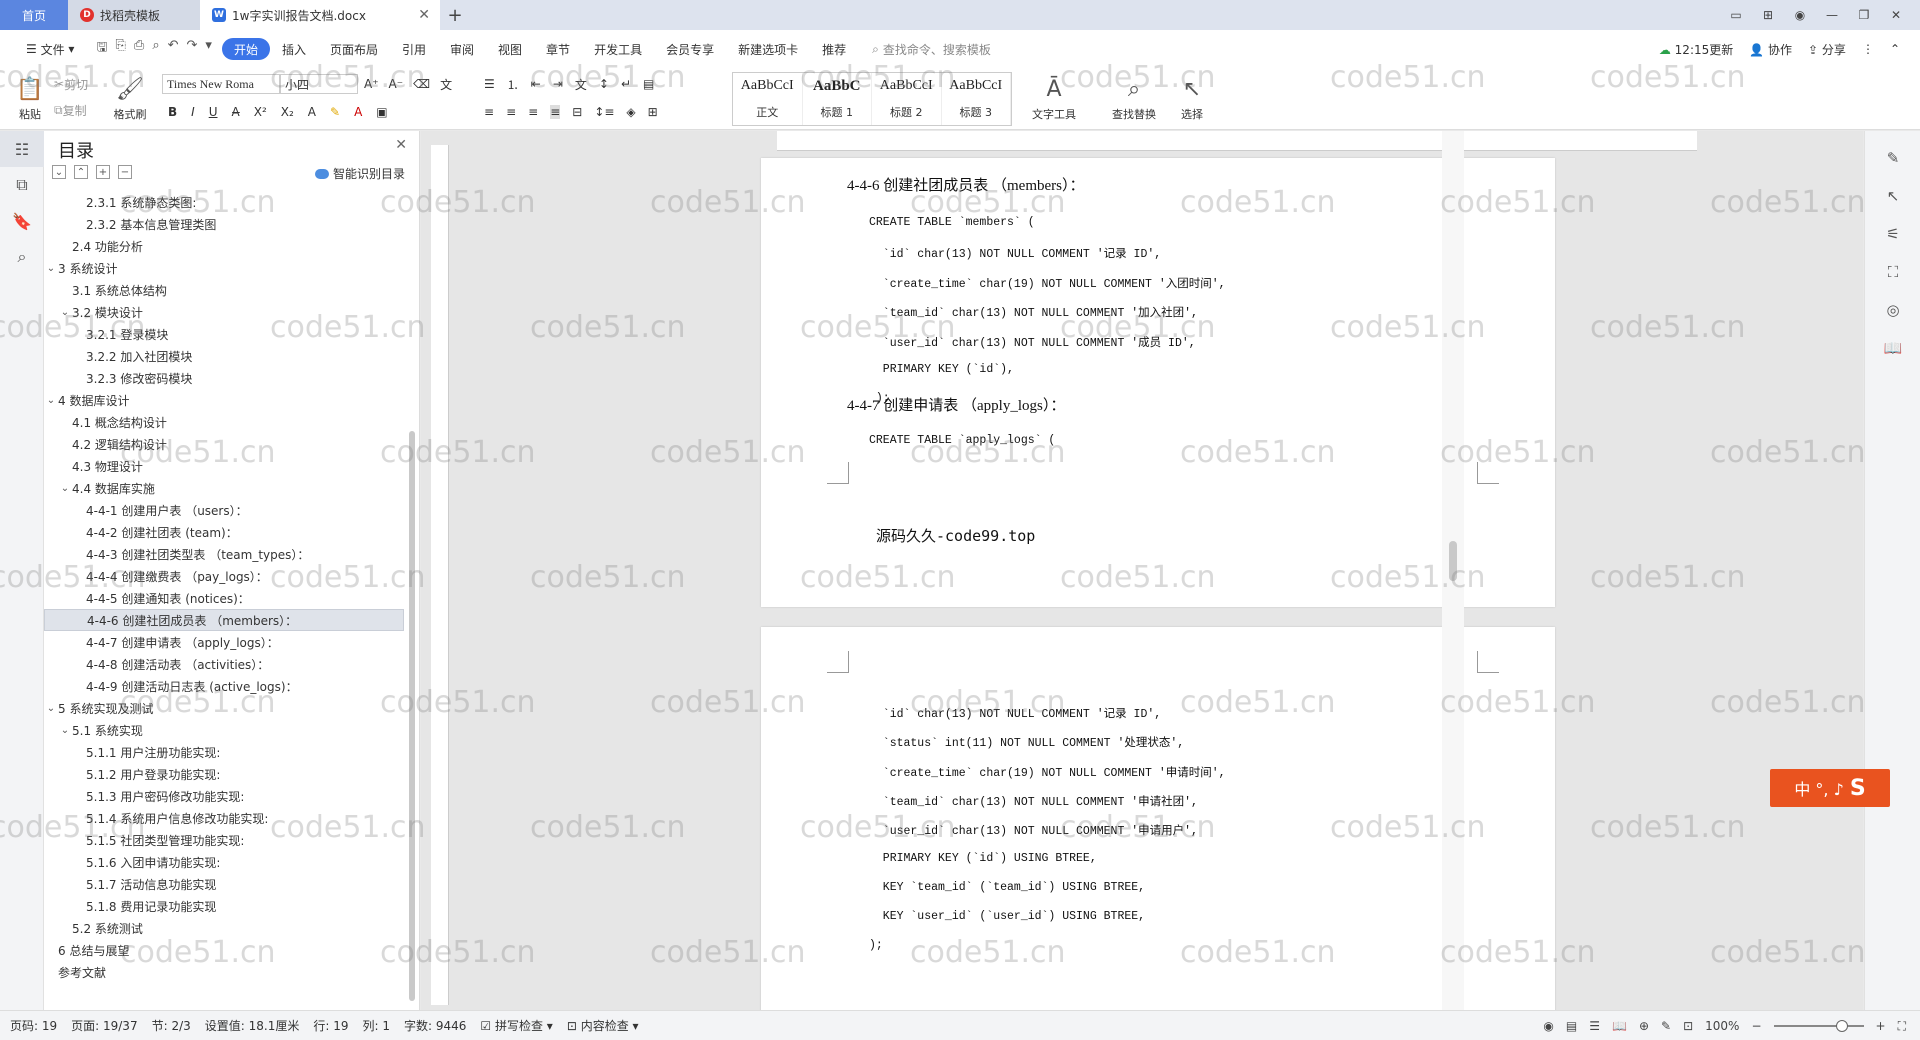 The image size is (1920, 1040). Describe the element at coordinates (224, 972) in the screenshot. I see `toc-item: 参考文献` at that location.